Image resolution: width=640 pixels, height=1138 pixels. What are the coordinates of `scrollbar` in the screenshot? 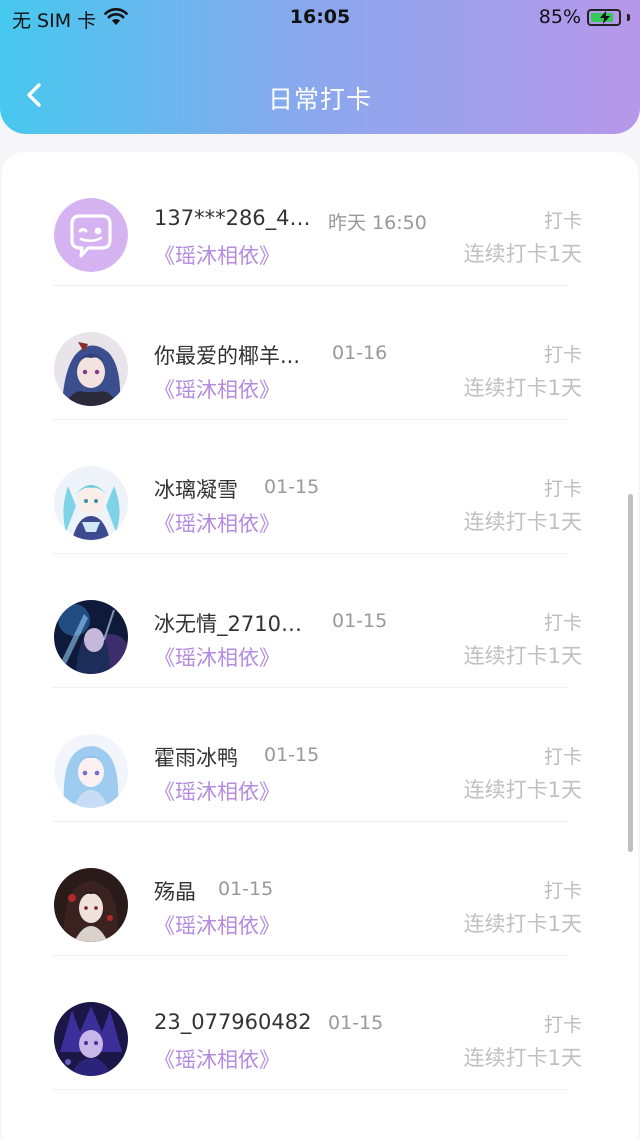 It's located at (630, 673).